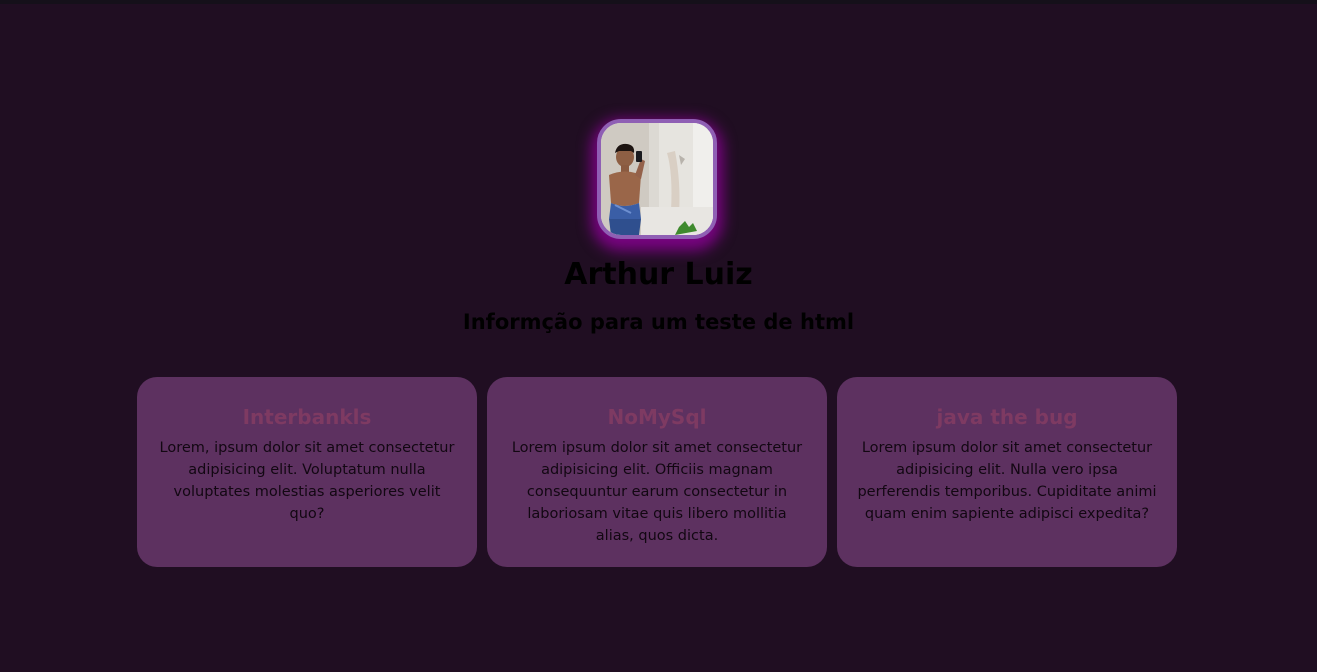 The height and width of the screenshot is (672, 1317). I want to click on avatar, so click(657, 179).